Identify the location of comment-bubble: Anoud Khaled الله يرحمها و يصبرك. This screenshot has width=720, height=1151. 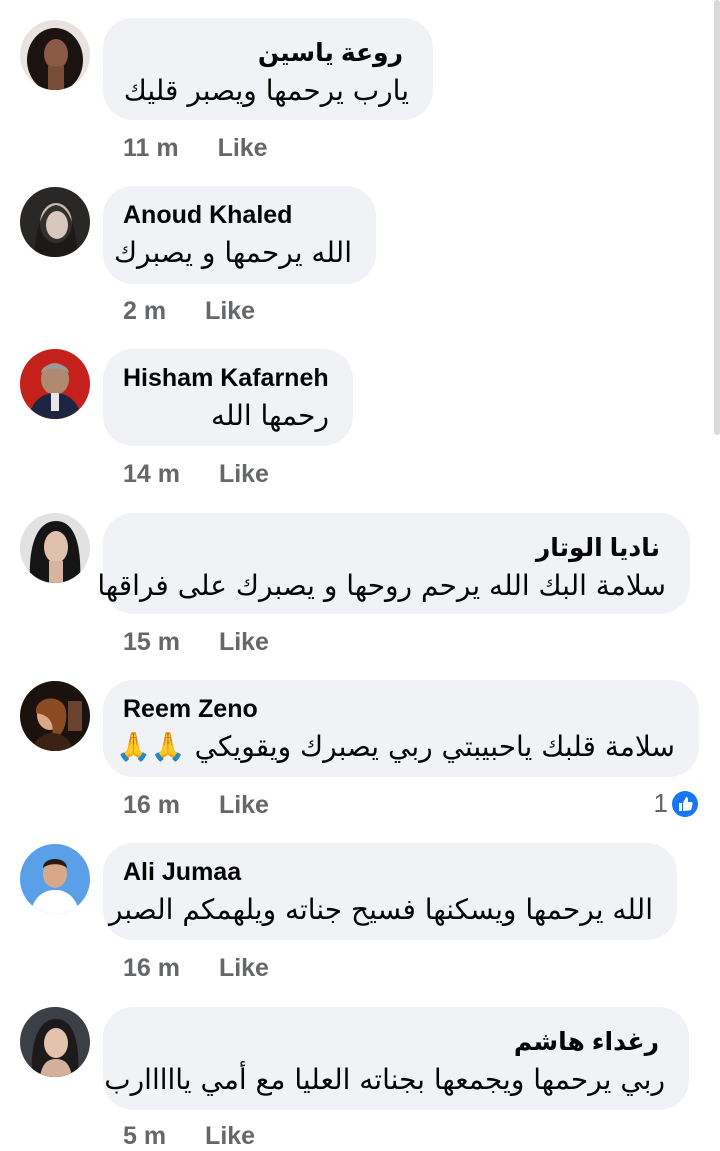
(239, 235).